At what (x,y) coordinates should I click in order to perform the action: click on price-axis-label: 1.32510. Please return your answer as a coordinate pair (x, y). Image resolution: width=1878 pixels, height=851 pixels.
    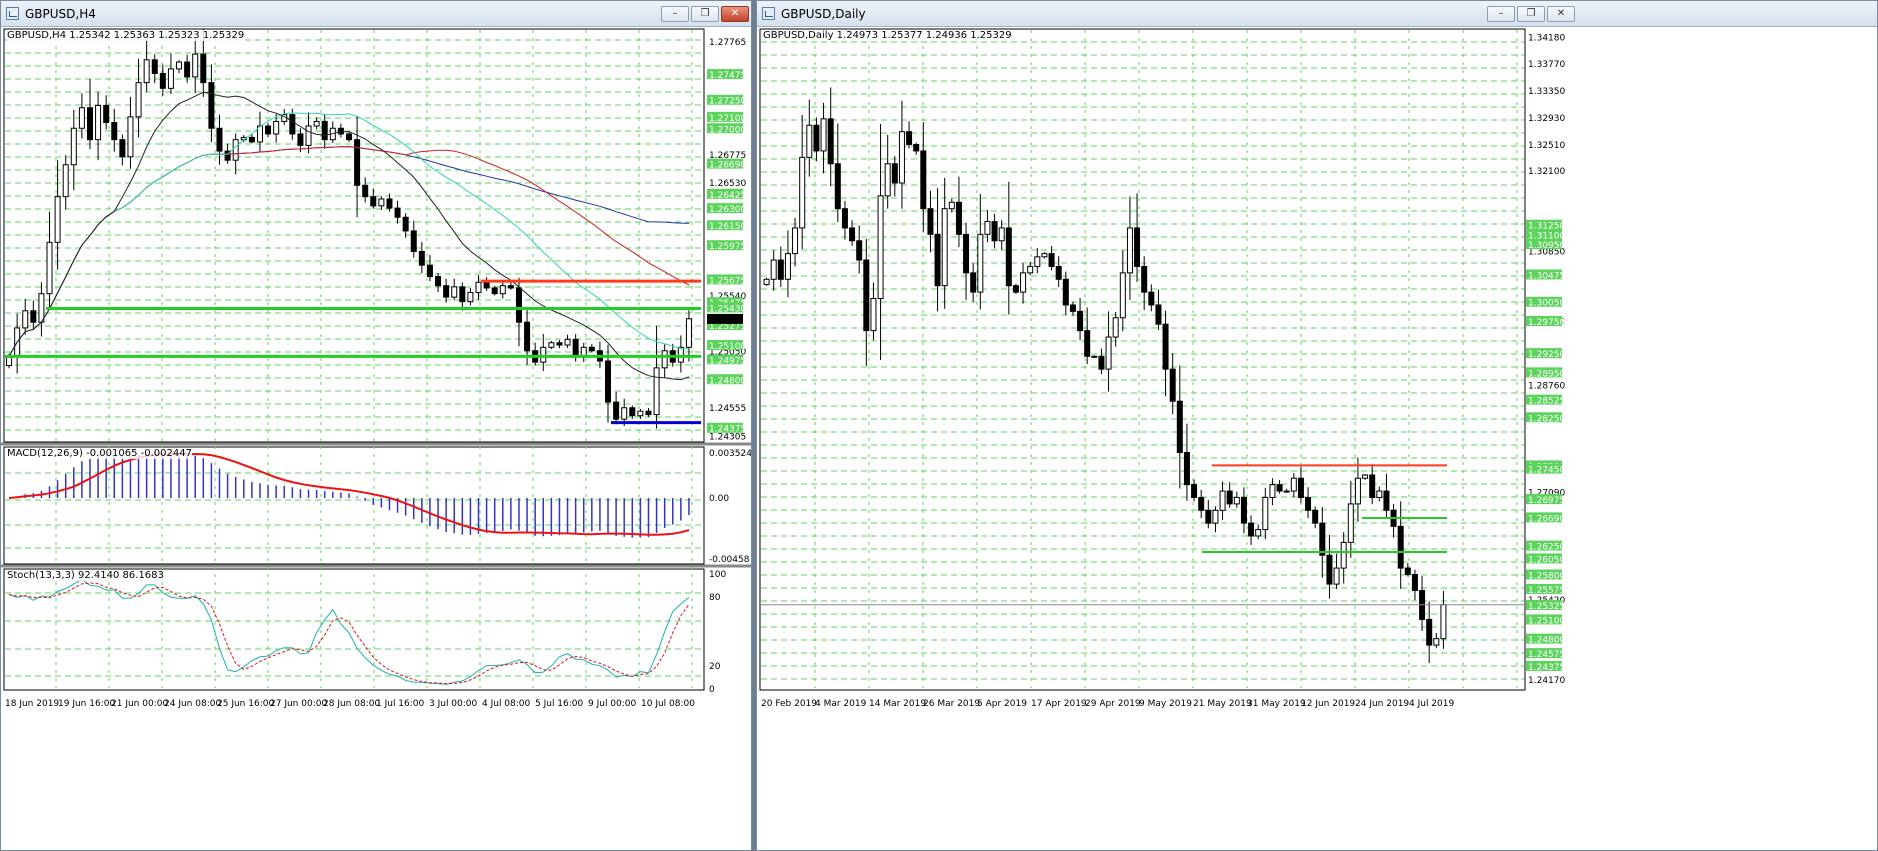
    Looking at the image, I should click on (1546, 146).